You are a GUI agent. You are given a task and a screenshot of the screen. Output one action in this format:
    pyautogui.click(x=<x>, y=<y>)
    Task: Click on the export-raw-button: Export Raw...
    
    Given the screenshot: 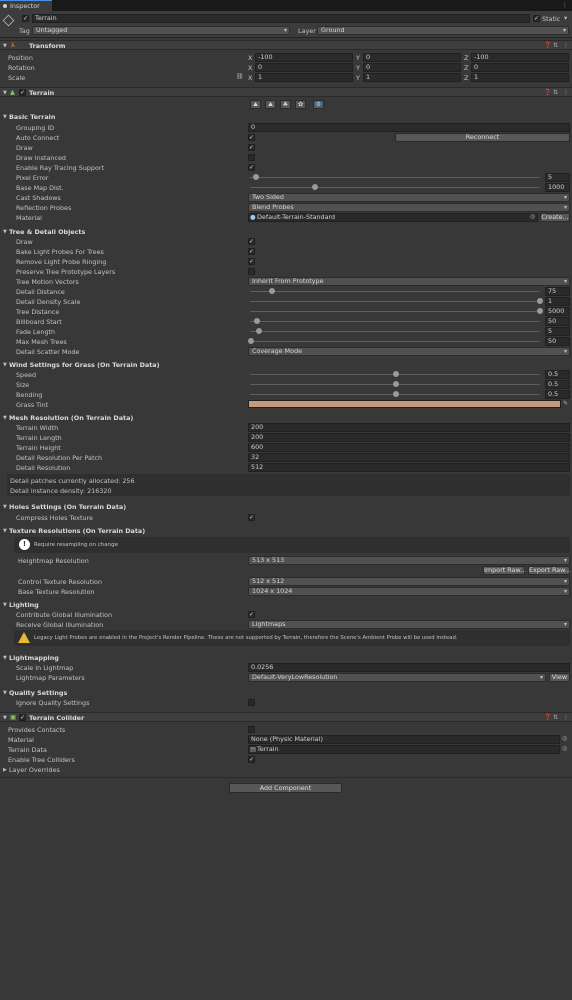 What is the action you would take?
    pyautogui.click(x=549, y=570)
    